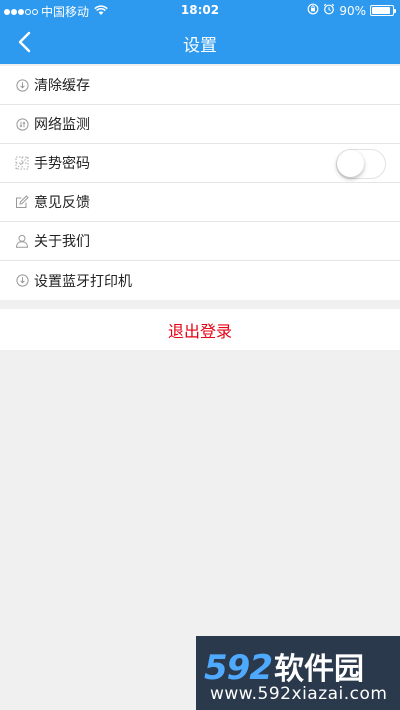 This screenshot has width=400, height=710. Describe the element at coordinates (200, 280) in the screenshot. I see `settings-item-bluetooth-printer: 设置蓝牙打印机` at that location.